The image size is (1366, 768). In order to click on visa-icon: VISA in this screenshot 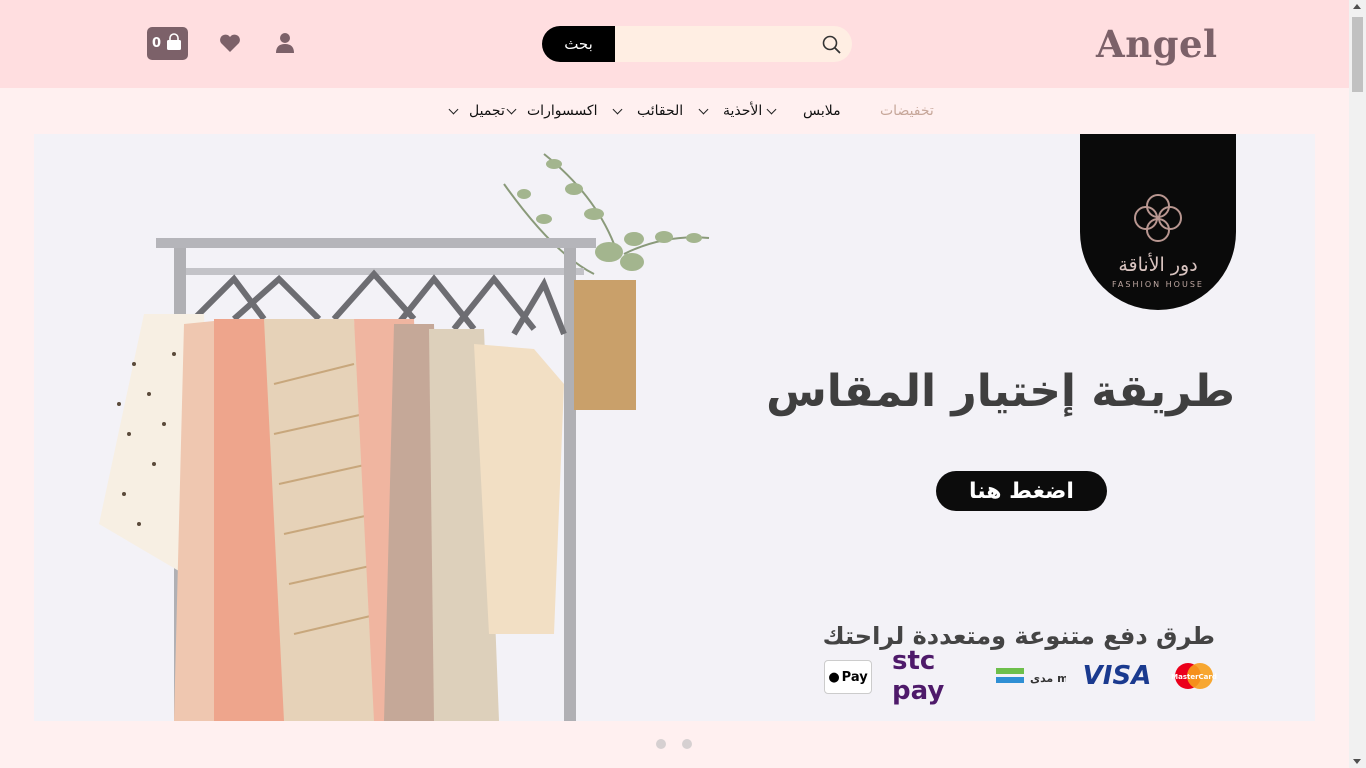, I will do `click(1117, 676)`.